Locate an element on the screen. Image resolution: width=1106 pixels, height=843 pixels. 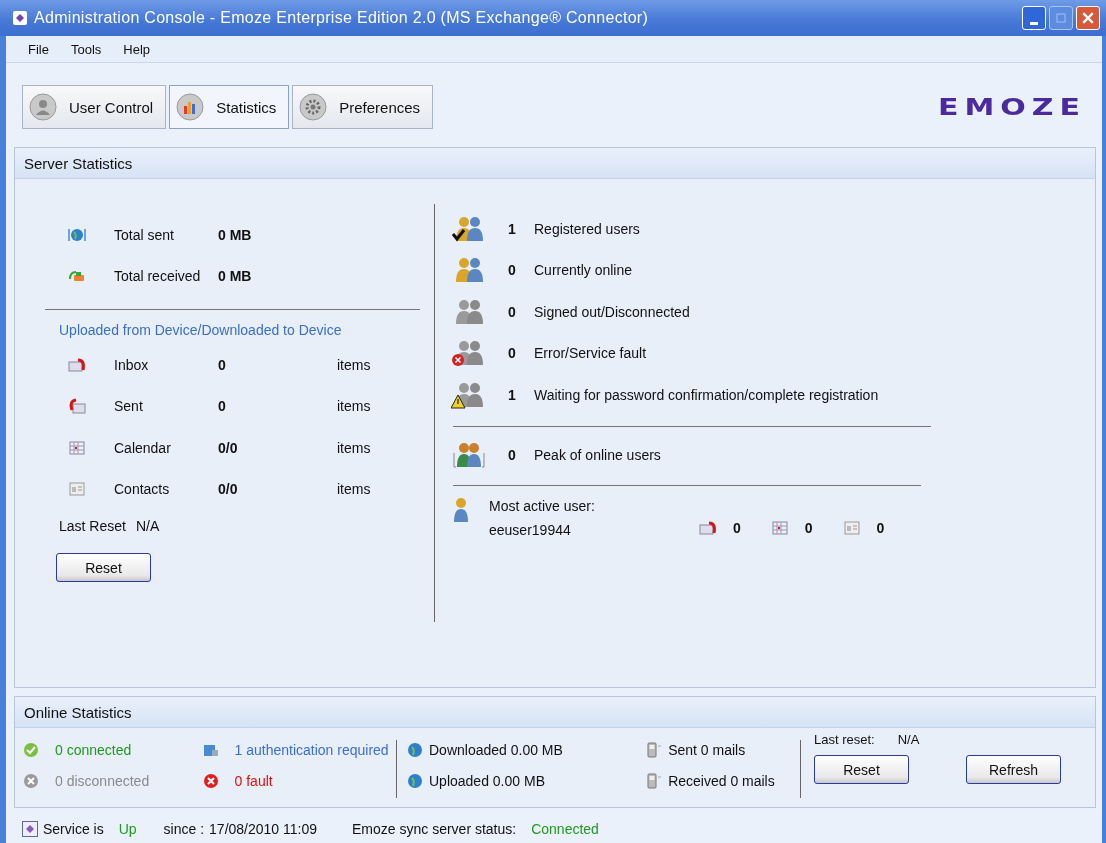
menu-item: Tools is located at coordinates (86, 49).